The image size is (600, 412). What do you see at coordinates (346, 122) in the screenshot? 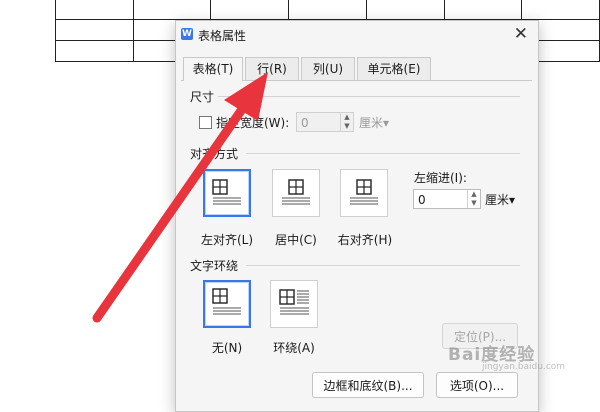
I see `width-spinner: ▲ ▼` at bounding box center [346, 122].